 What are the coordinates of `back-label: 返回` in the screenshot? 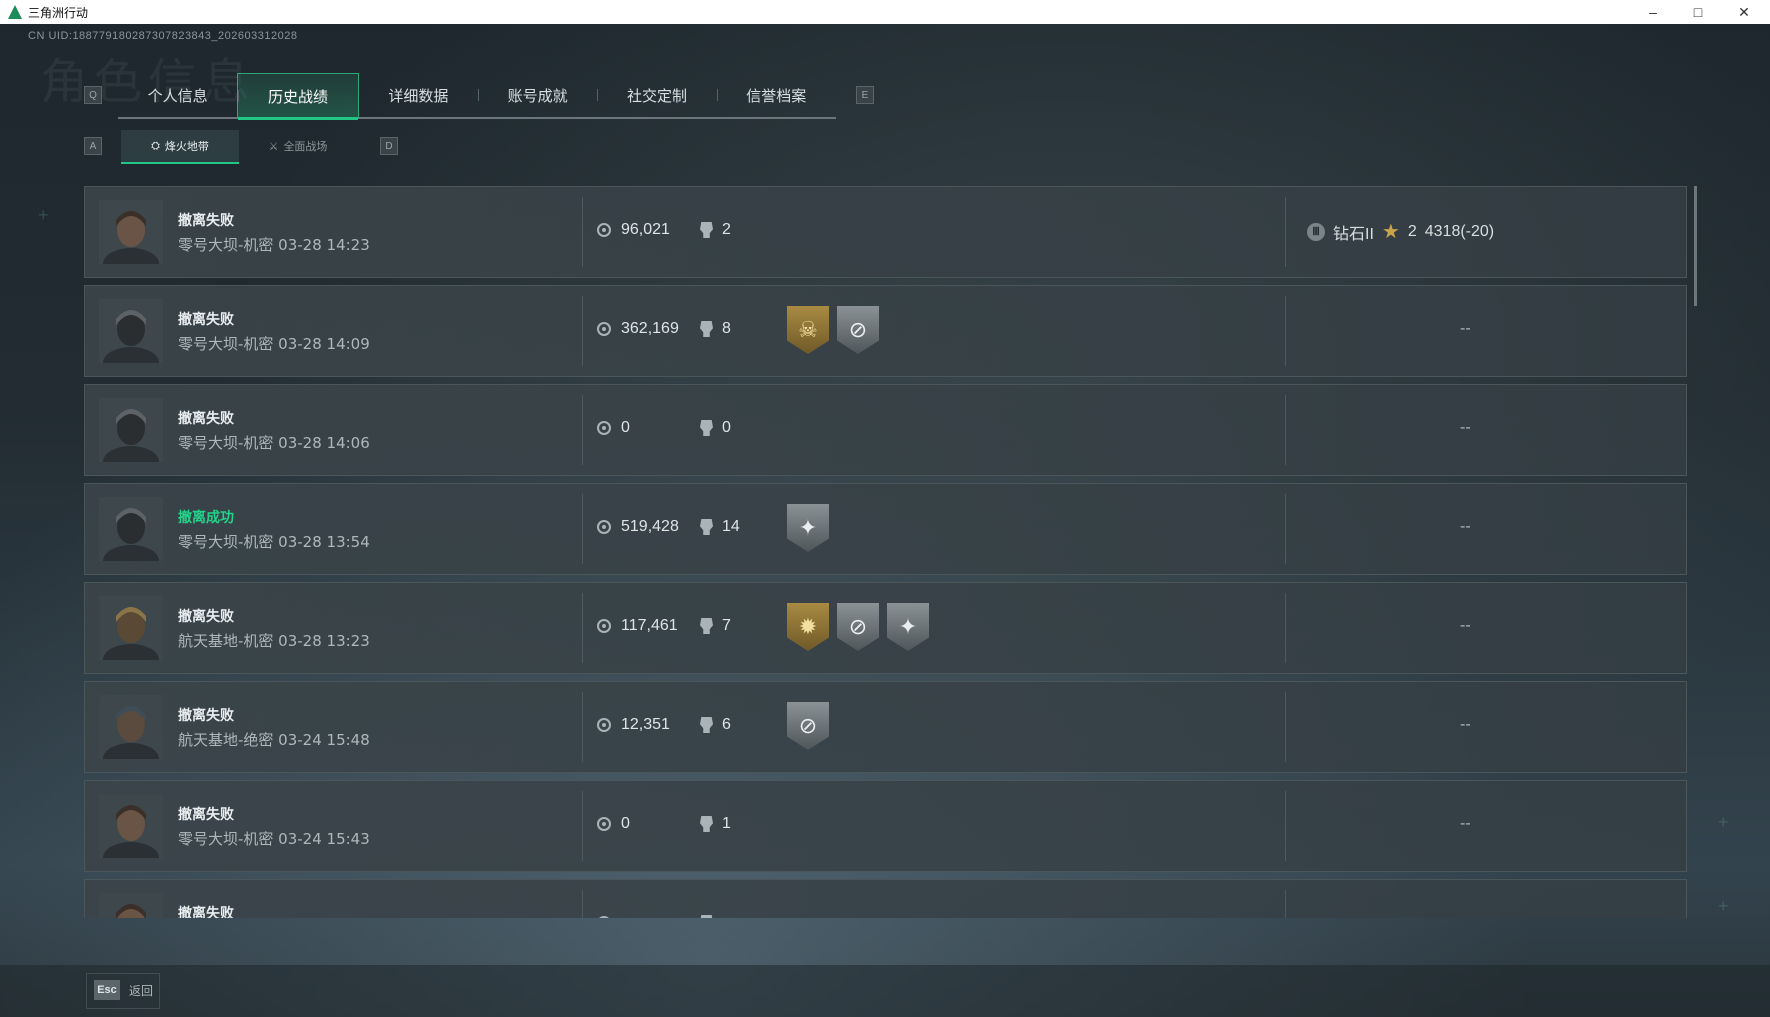 It's located at (141, 991).